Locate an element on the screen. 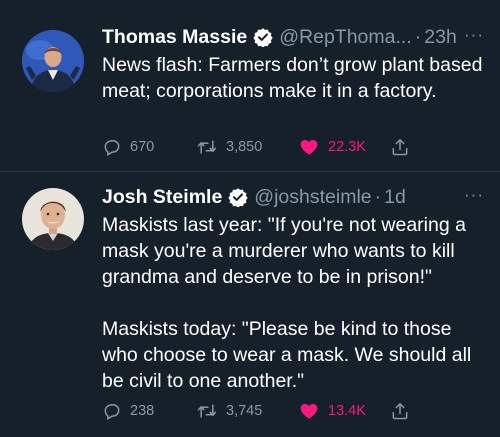 This screenshot has height=437, width=500. display-name: Josh Steimle is located at coordinates (162, 197).